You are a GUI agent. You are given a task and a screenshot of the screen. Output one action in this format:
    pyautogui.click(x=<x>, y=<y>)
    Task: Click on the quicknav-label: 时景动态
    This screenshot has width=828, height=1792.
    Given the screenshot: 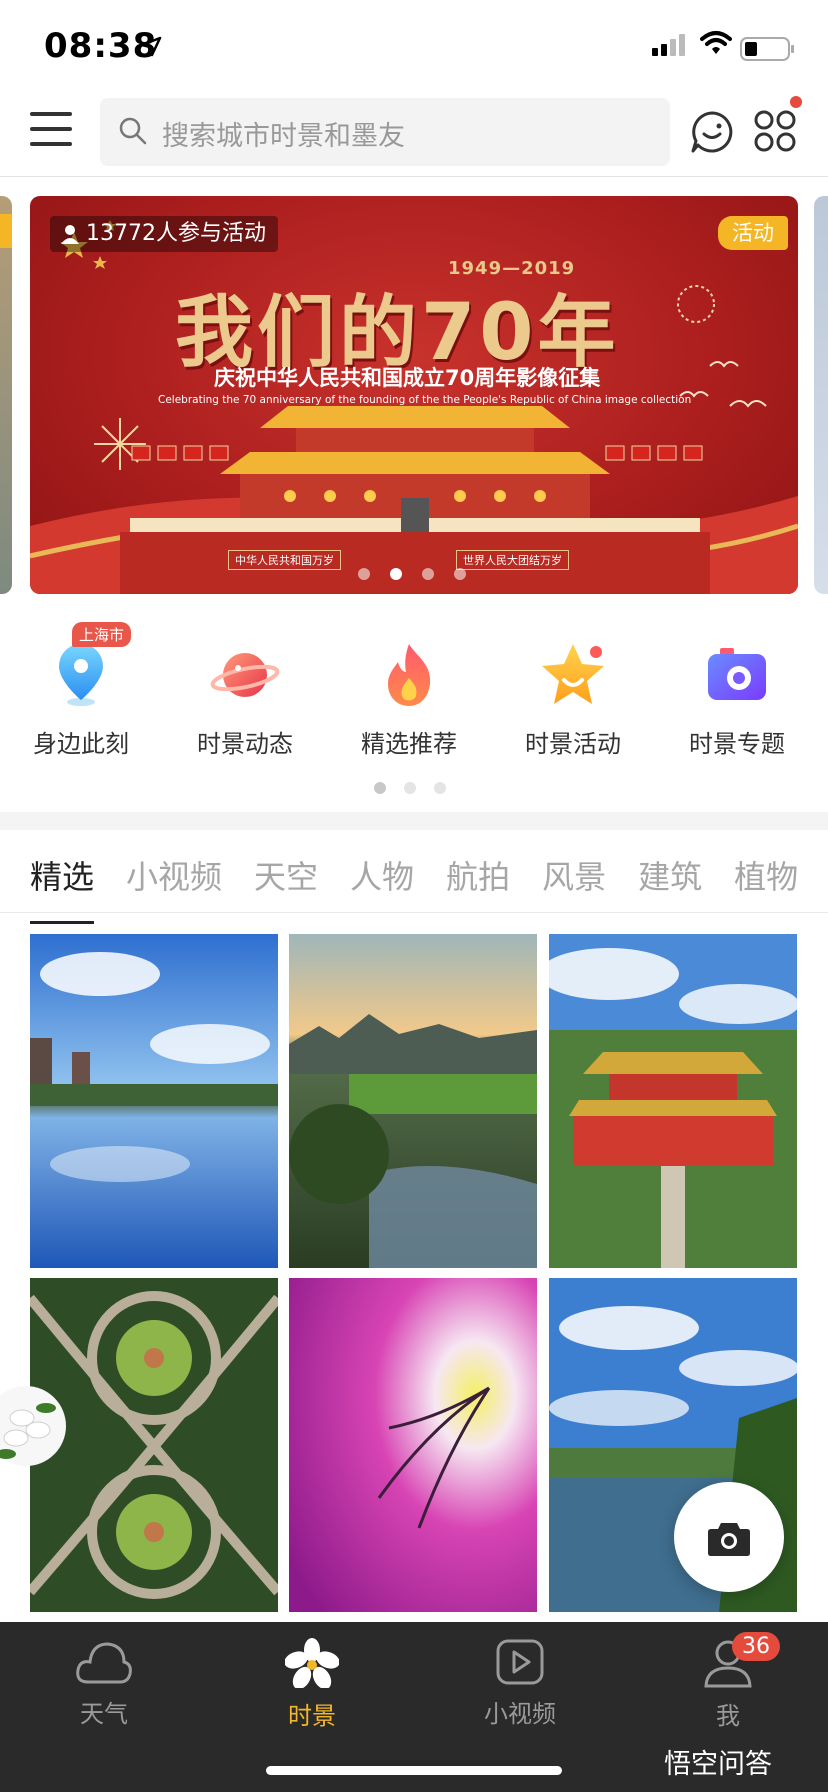 What is the action you would take?
    pyautogui.click(x=245, y=744)
    